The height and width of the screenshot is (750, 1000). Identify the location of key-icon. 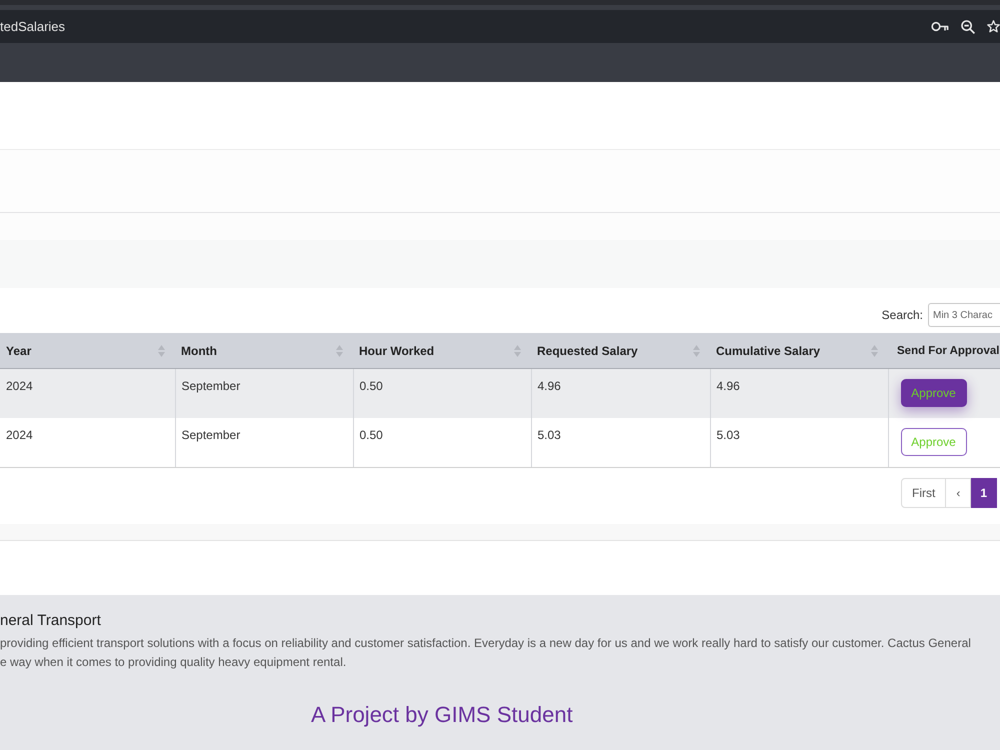
(940, 26).